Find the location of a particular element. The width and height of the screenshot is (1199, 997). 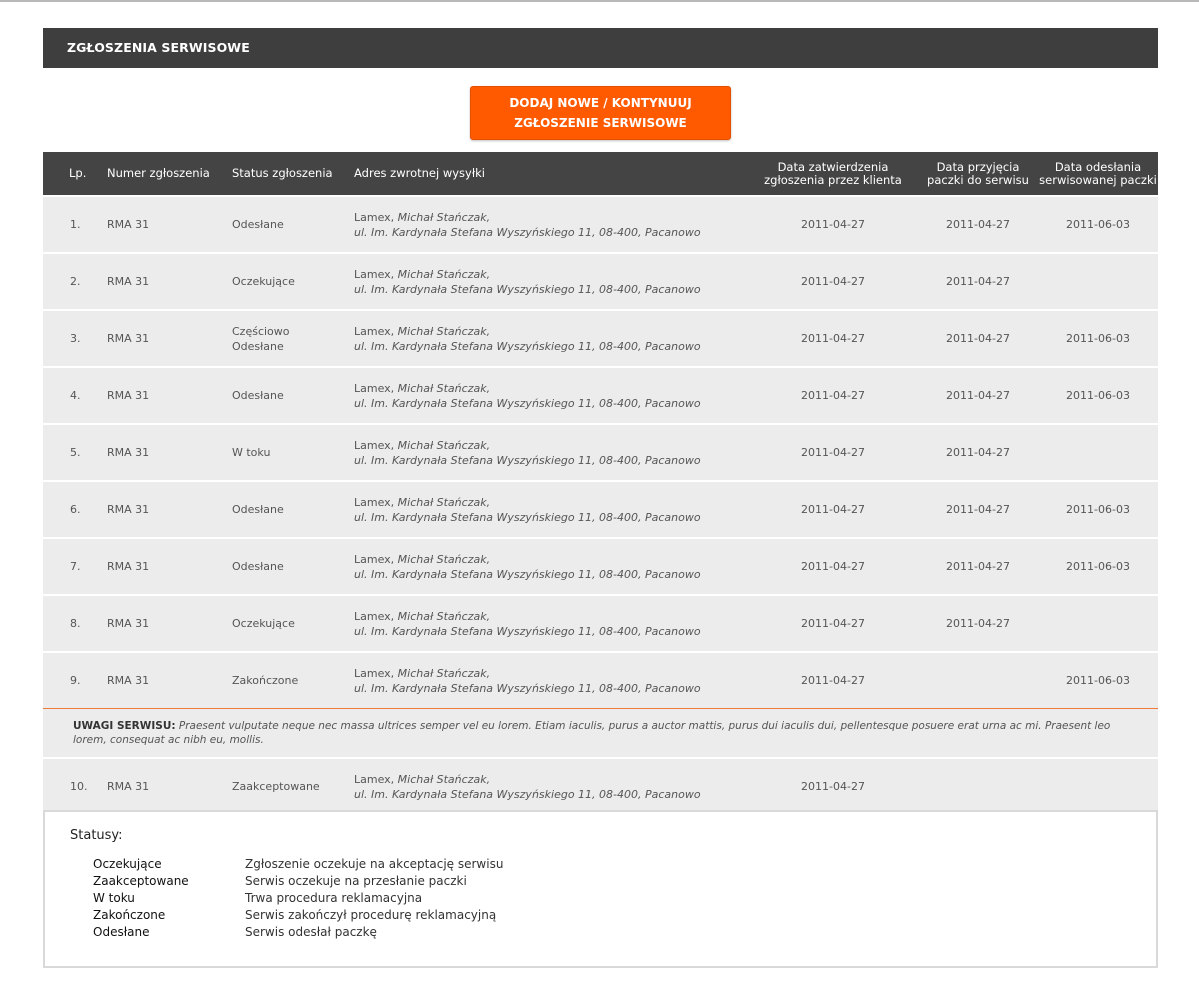

column-header-received-line1: Data przyjęcia is located at coordinates (978, 166).